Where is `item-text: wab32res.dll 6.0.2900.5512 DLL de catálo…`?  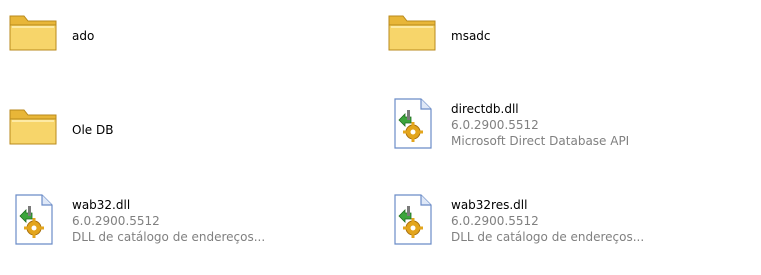 item-text: wab32res.dll 6.0.2900.5512 DLL de catálo… is located at coordinates (547, 221).